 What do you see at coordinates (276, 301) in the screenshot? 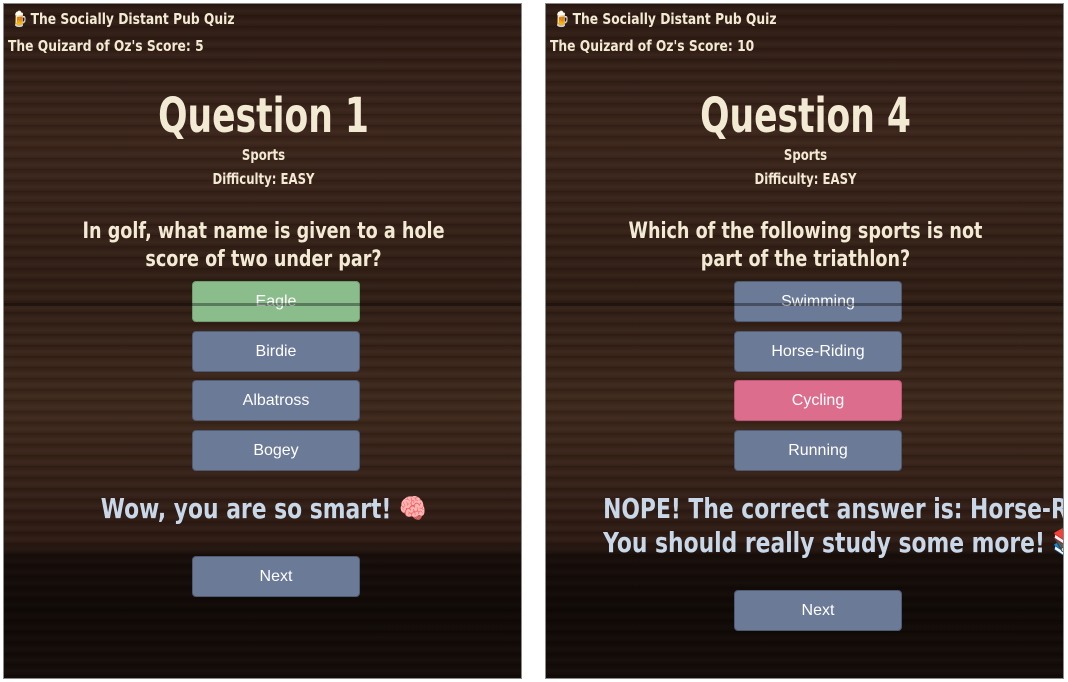
I see `answer-button-eagle: Eagle` at bounding box center [276, 301].